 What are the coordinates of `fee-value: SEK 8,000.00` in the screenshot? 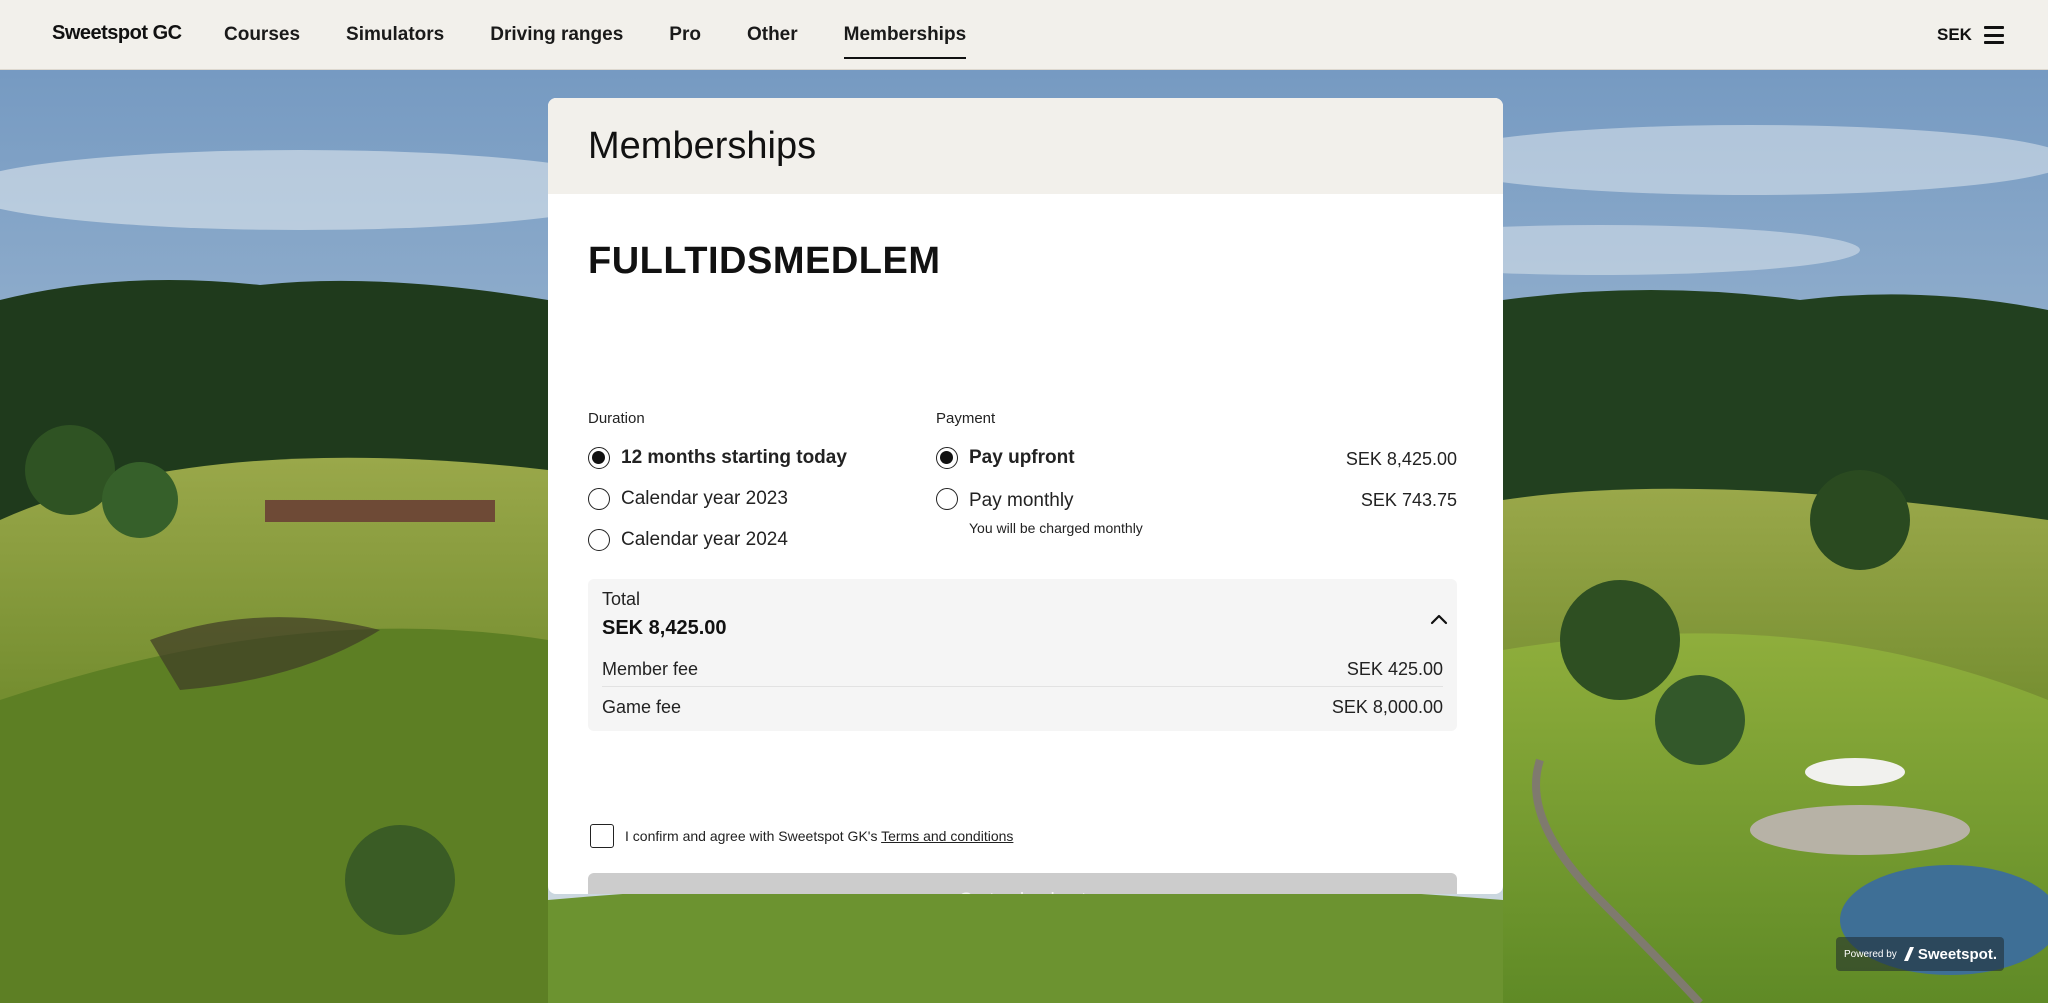 It's located at (1387, 707).